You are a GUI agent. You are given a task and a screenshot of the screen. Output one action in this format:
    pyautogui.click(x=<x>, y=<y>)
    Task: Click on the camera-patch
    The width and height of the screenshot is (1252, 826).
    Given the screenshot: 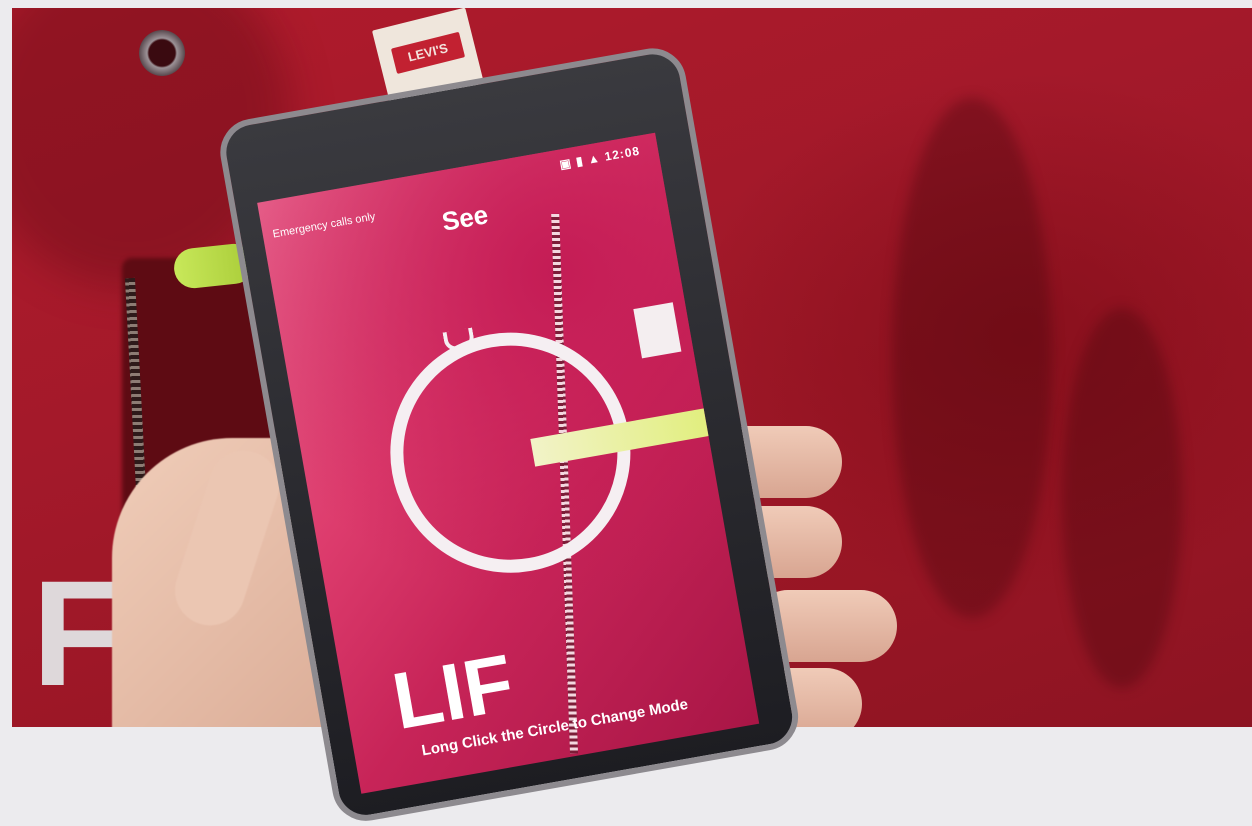 What is the action you would take?
    pyautogui.click(x=657, y=330)
    